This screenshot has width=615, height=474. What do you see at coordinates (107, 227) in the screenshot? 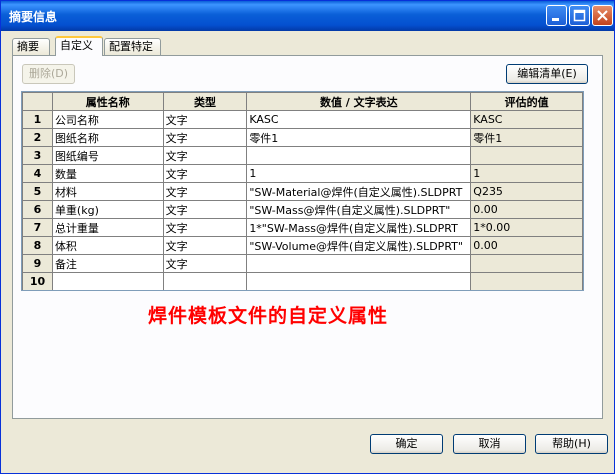
I see `property-name-cell: 总计重量` at bounding box center [107, 227].